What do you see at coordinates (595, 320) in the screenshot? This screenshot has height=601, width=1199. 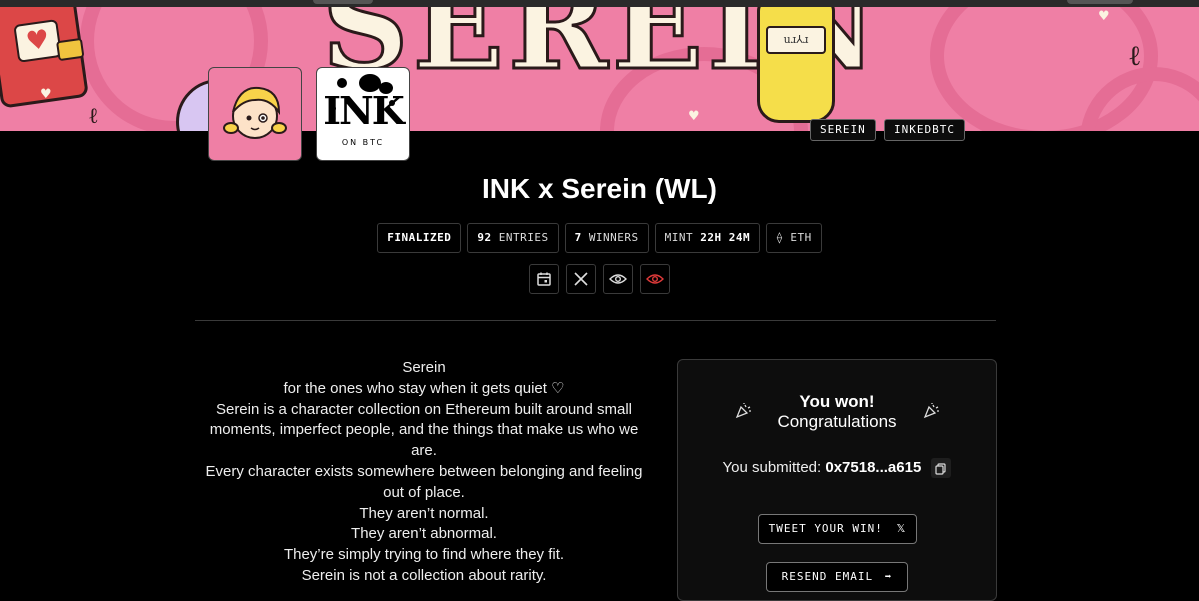 I see `divider` at bounding box center [595, 320].